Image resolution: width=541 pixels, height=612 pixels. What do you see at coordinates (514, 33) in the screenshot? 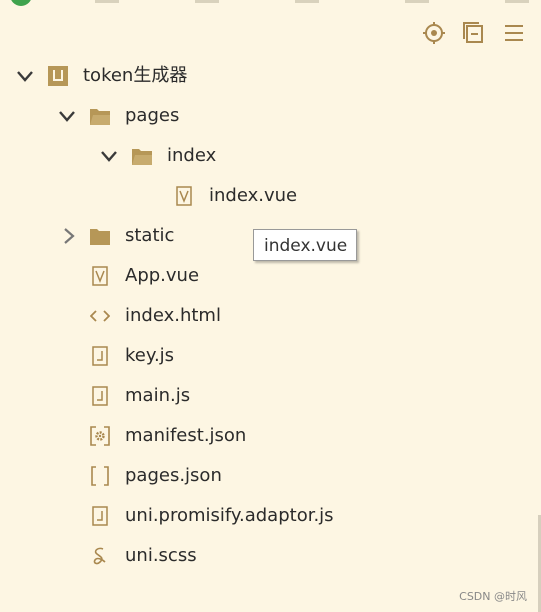
I see `menu-icon` at bounding box center [514, 33].